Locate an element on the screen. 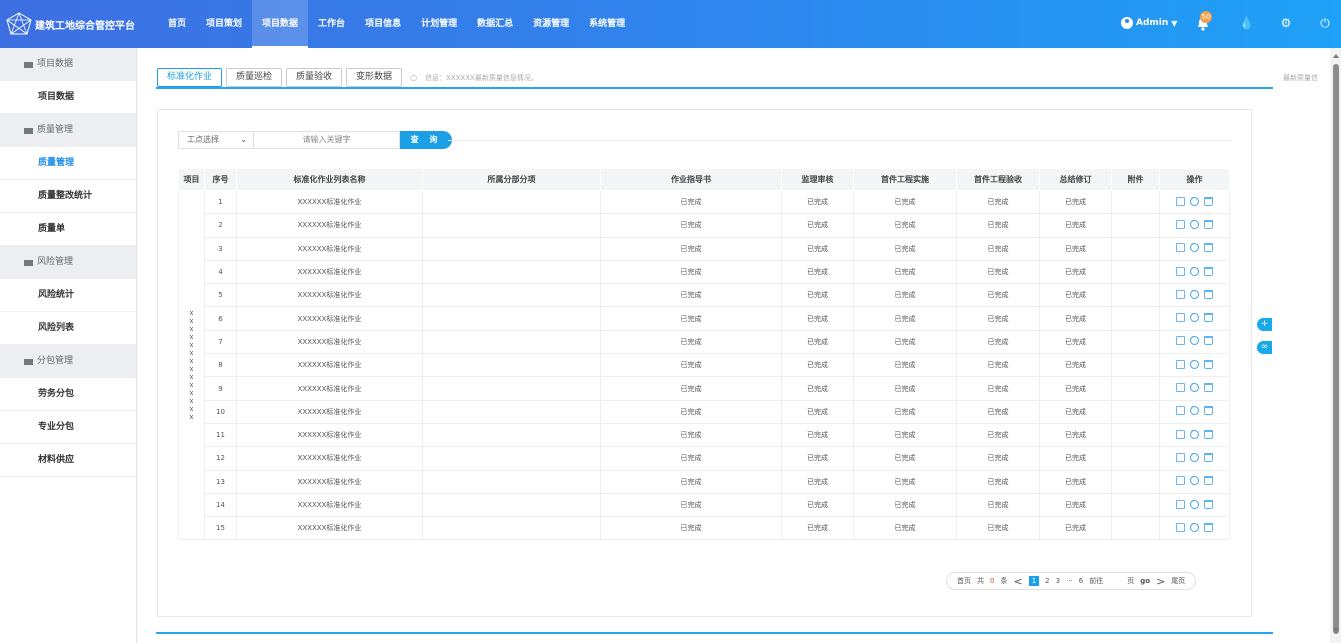 Image resolution: width=1341 pixels, height=643 pixels. row-actions is located at coordinates (1194, 528).